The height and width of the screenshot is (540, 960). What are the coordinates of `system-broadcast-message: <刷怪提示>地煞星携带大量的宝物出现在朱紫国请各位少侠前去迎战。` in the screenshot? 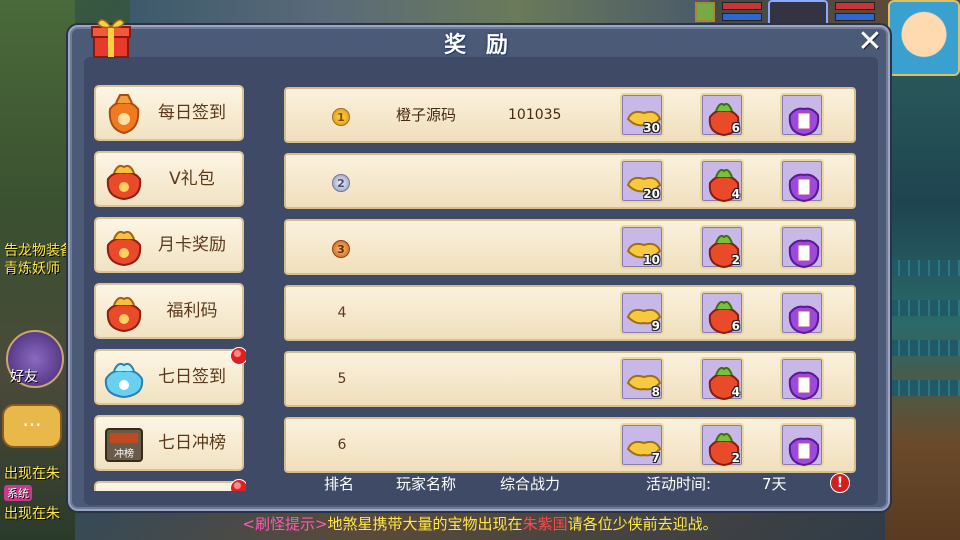 It's located at (480, 524).